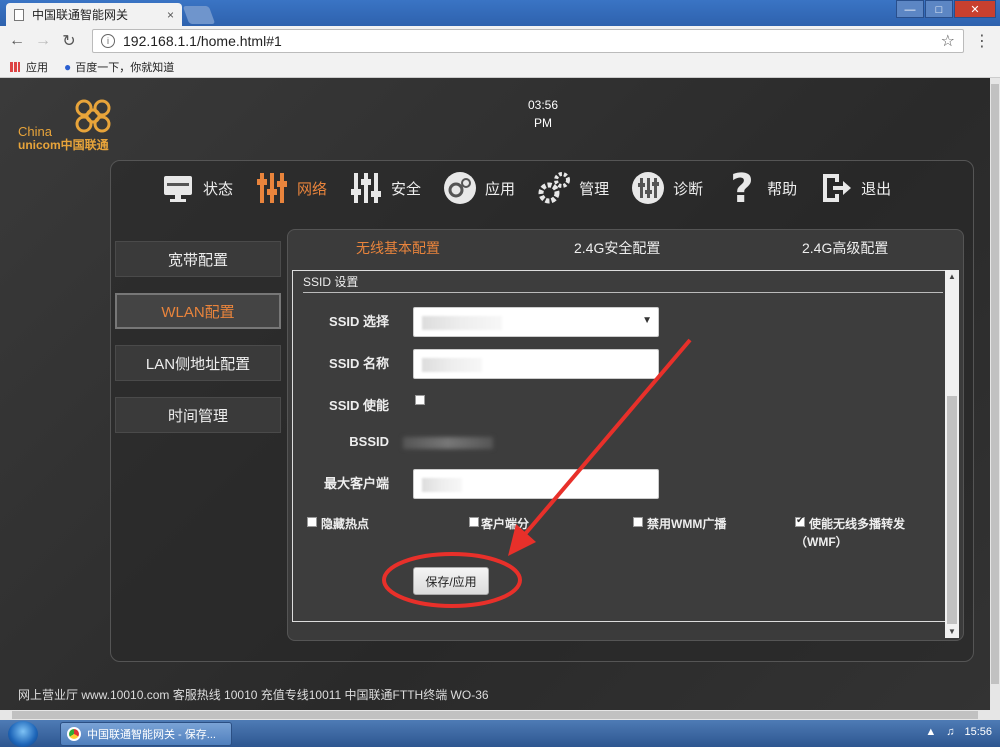 The height and width of the screenshot is (747, 1000). I want to click on top-nav: 状态 网络 安全 应用 管理 诊断 ? 帮助 退出, so click(537, 188).